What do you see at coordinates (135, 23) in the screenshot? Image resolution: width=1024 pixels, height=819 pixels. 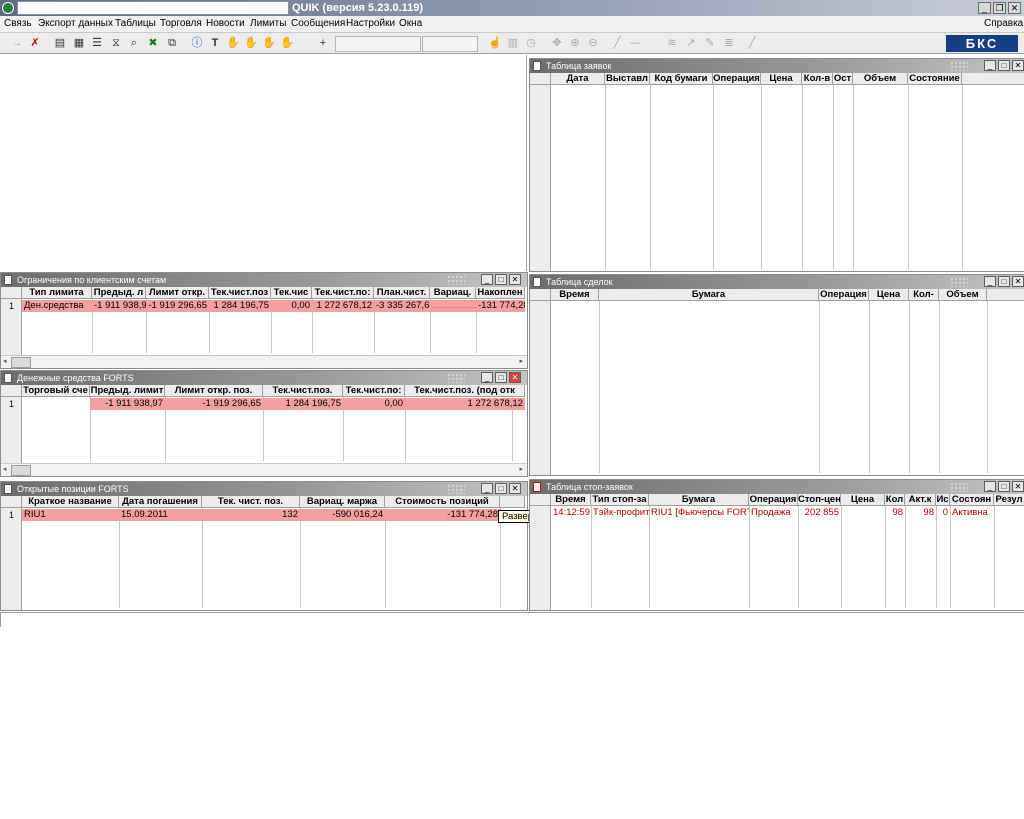 I see `menu-tables: Таблицы` at bounding box center [135, 23].